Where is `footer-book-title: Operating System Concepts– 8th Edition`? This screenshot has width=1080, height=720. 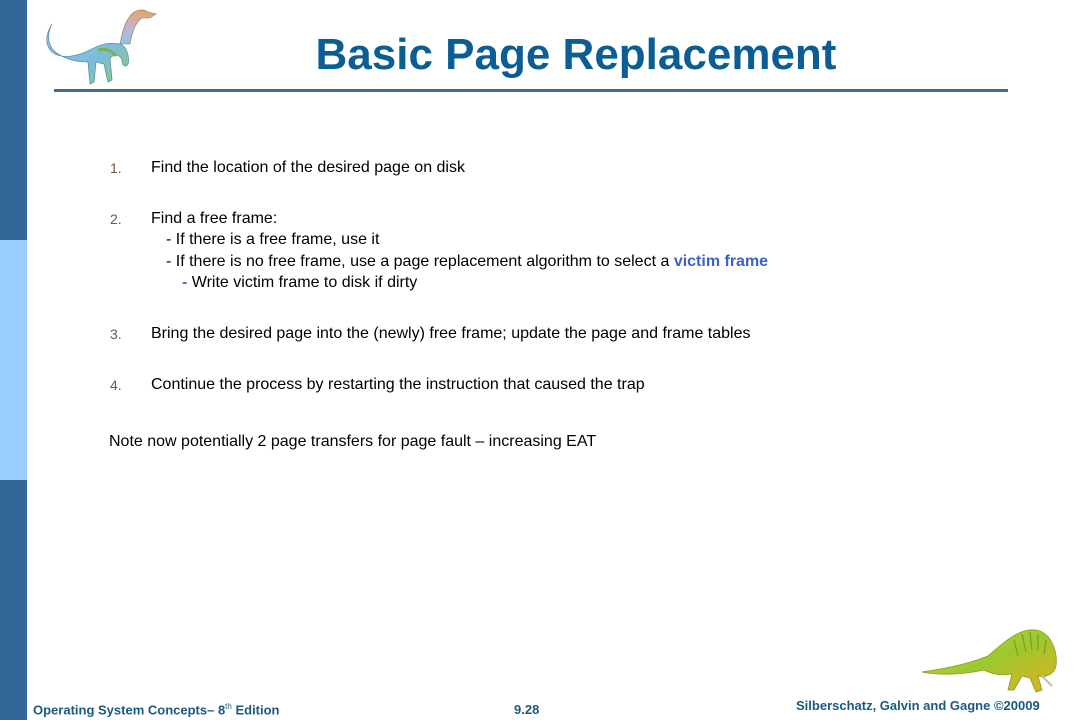 footer-book-title: Operating System Concepts– 8th Edition is located at coordinates (156, 709).